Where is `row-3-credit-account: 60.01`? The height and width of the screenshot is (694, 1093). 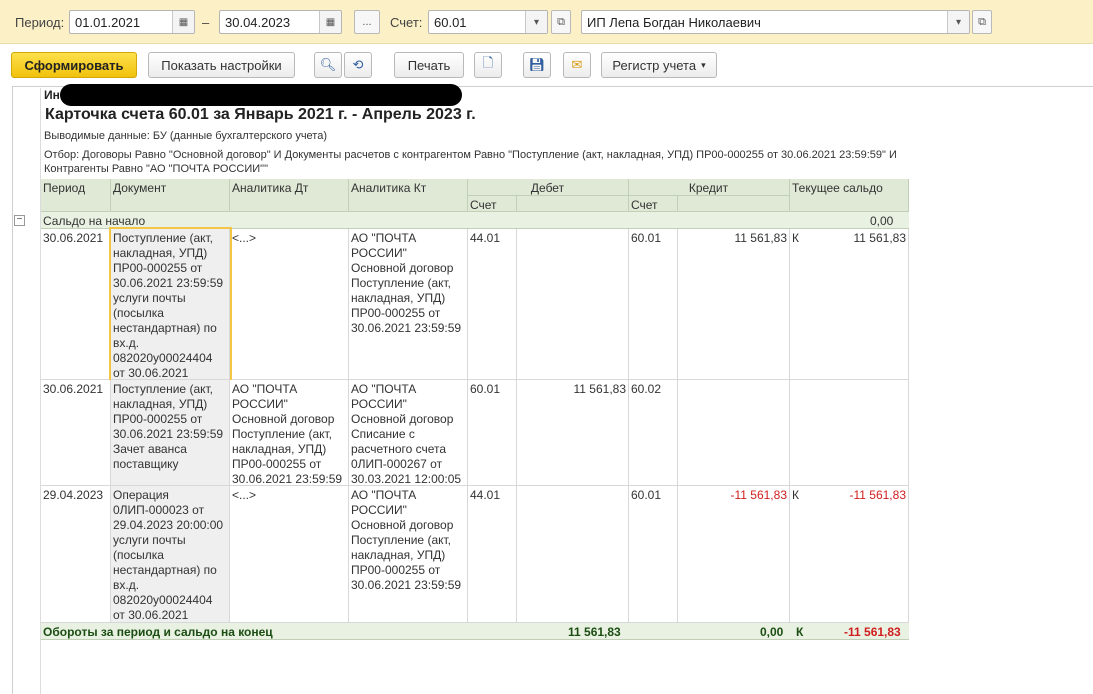 row-3-credit-account: 60.01 is located at coordinates (653, 554).